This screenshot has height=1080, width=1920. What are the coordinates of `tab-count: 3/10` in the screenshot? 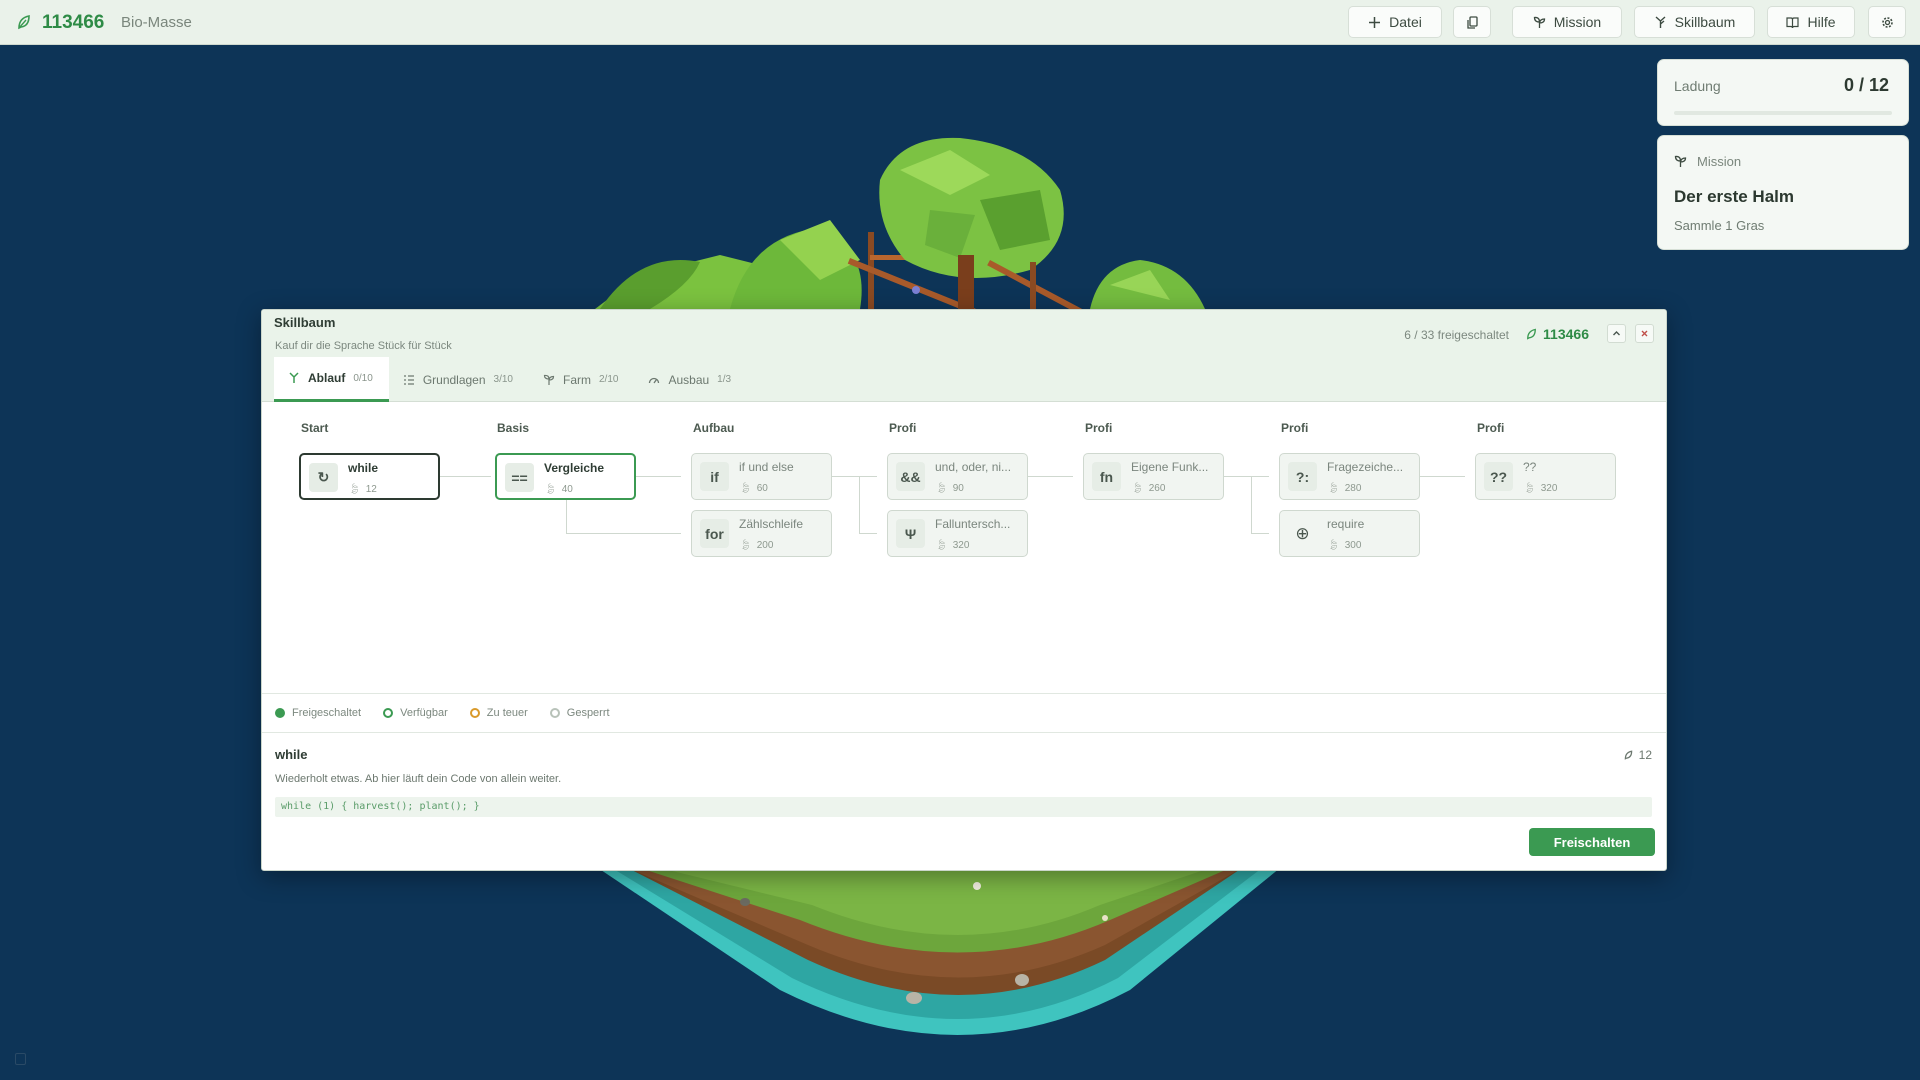 It's located at (503, 379).